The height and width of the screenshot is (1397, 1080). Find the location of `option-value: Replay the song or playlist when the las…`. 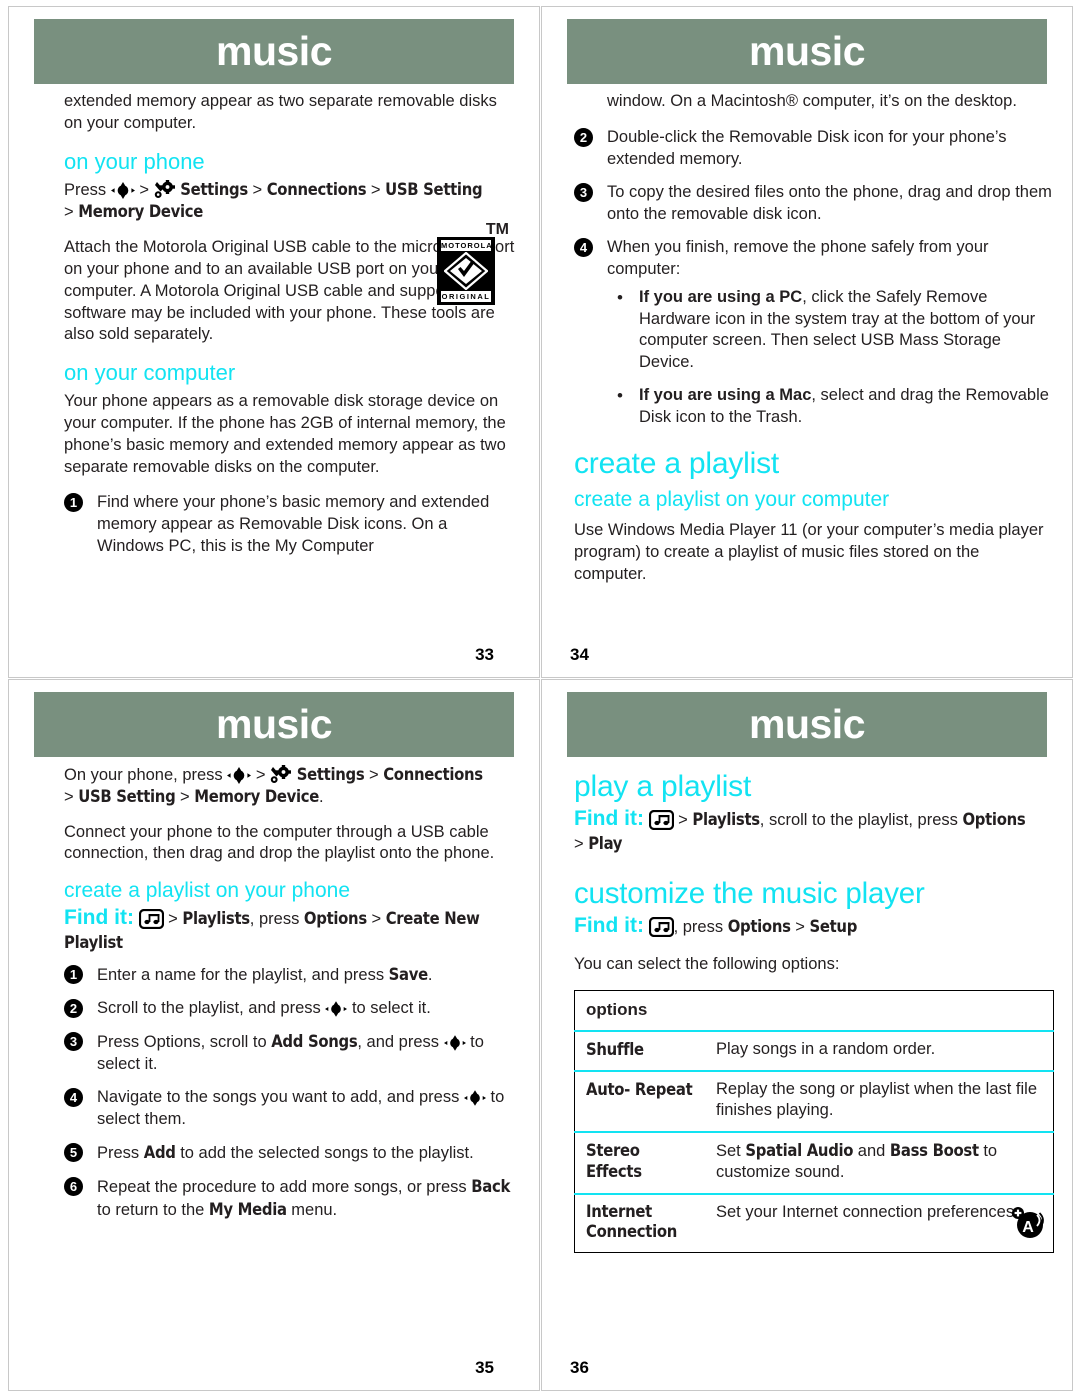

option-value: Replay the song or playlist when the las… is located at coordinates (879, 1101).